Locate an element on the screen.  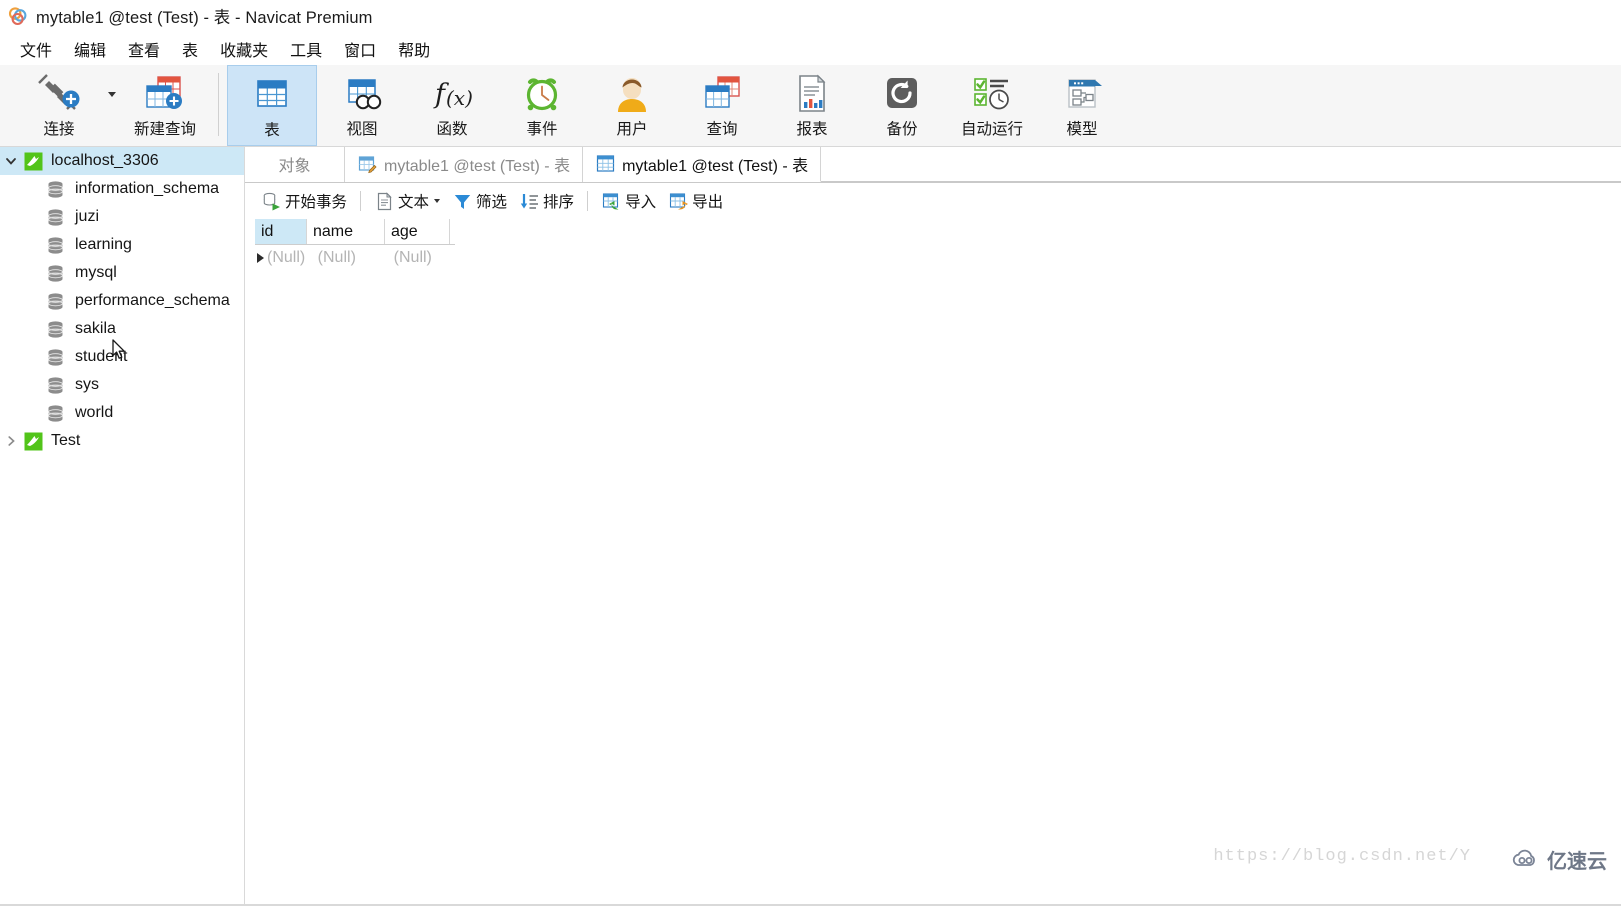
report-icon is located at coordinates (812, 94).